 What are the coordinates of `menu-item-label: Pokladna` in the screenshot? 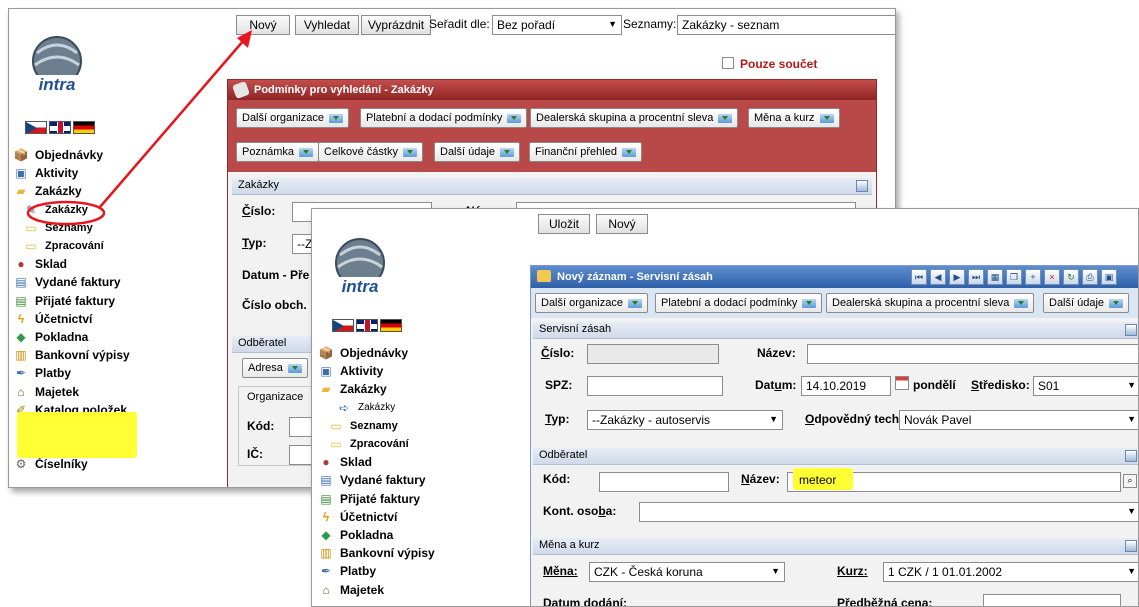 It's located at (367, 534).